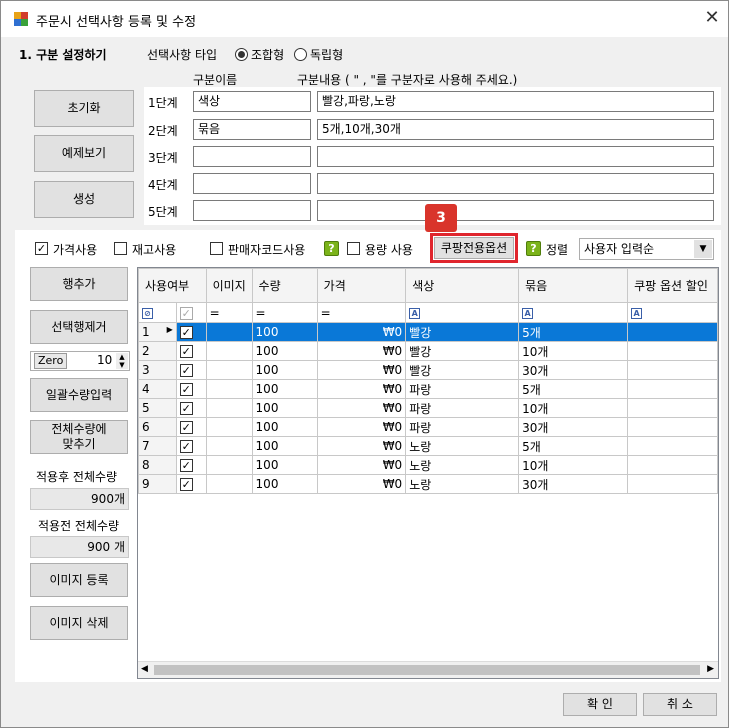 This screenshot has width=729, height=728. I want to click on capacity-use-checkbox, so click(353, 248).